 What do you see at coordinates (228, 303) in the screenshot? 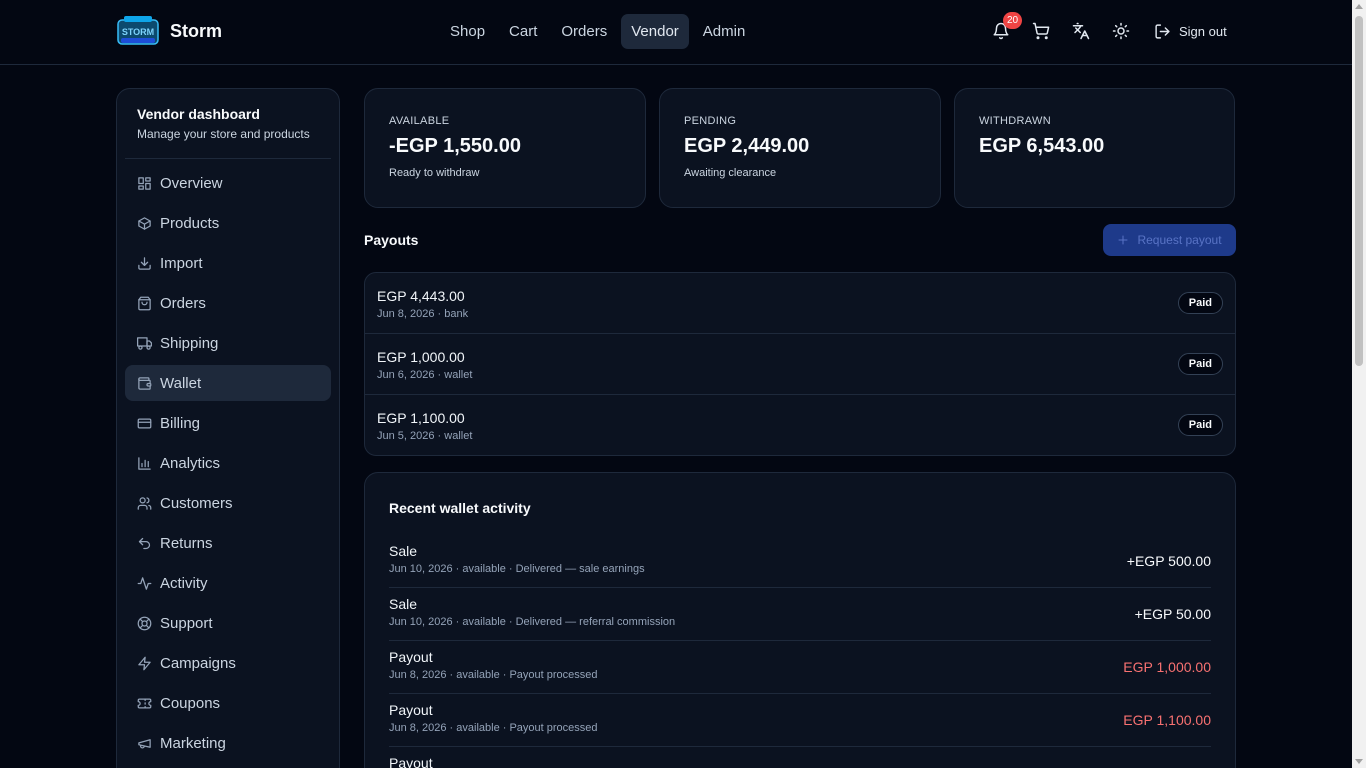
I see `sidebar-item-orders: Orders` at bounding box center [228, 303].